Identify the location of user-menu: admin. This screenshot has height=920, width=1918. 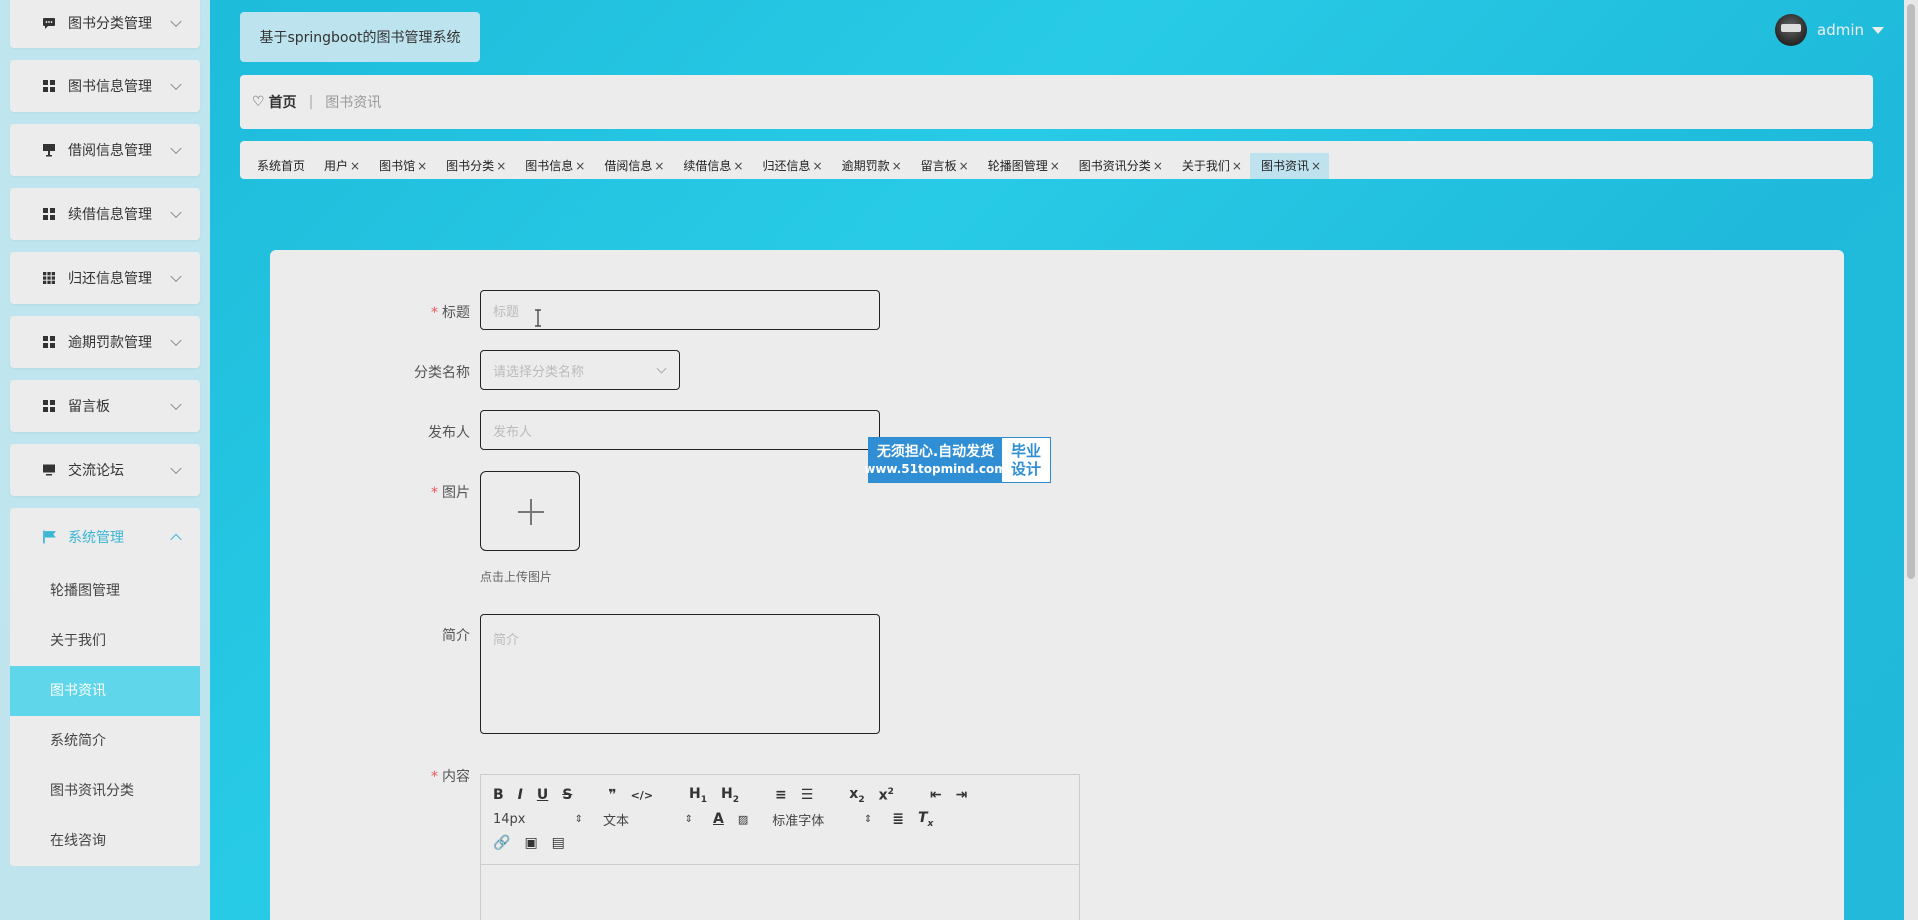
(1829, 30).